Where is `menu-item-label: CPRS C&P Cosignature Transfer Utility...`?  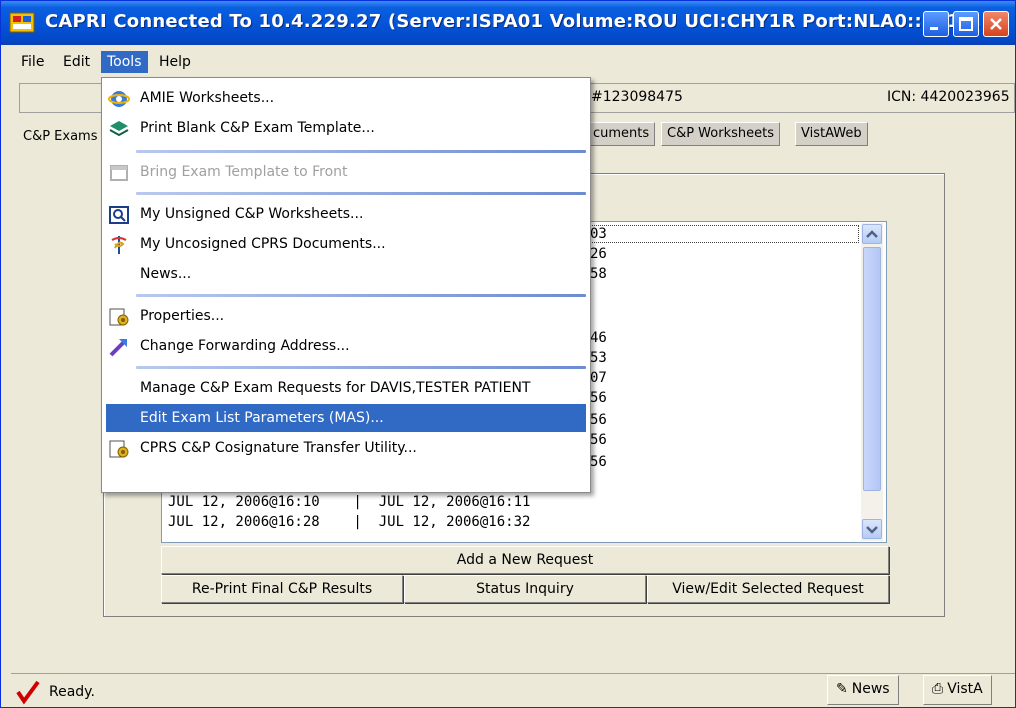
menu-item-label: CPRS C&P Cosignature Transfer Utility... is located at coordinates (278, 448).